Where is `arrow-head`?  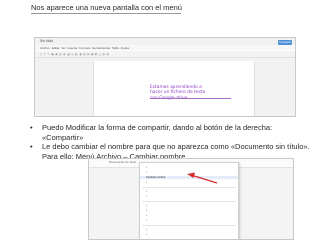
arrow-head is located at coordinates (191, 175).